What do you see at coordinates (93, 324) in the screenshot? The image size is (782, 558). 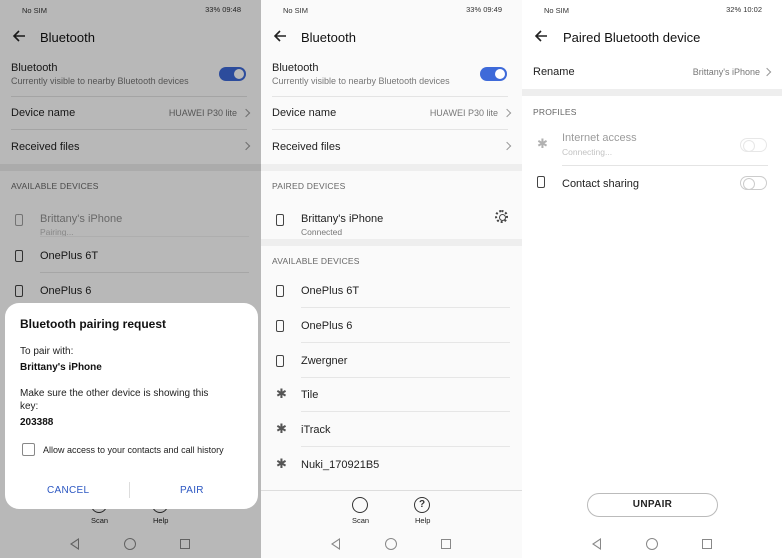 I see `dialog-title: Bluetooth pairing request` at bounding box center [93, 324].